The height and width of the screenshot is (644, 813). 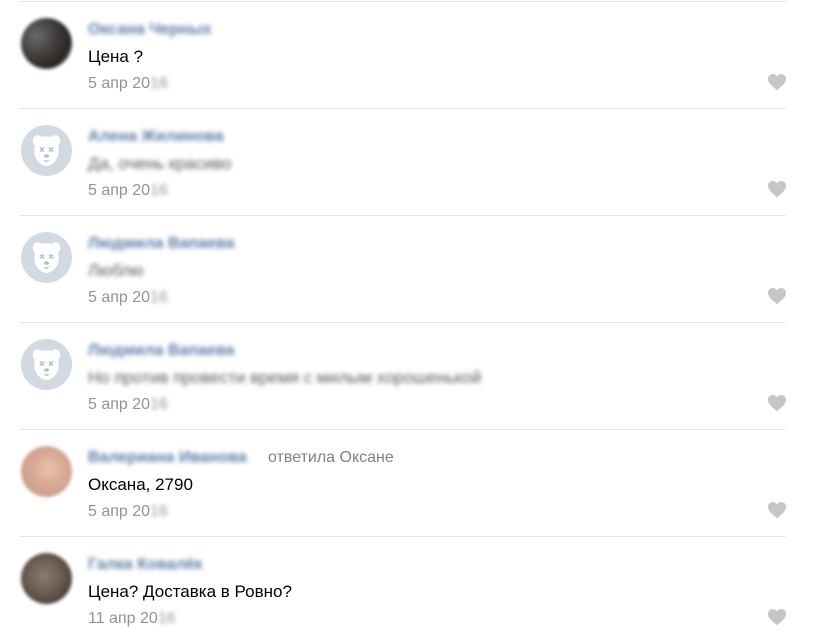 I want to click on comment-text: Да, очень красиво, so click(x=160, y=163).